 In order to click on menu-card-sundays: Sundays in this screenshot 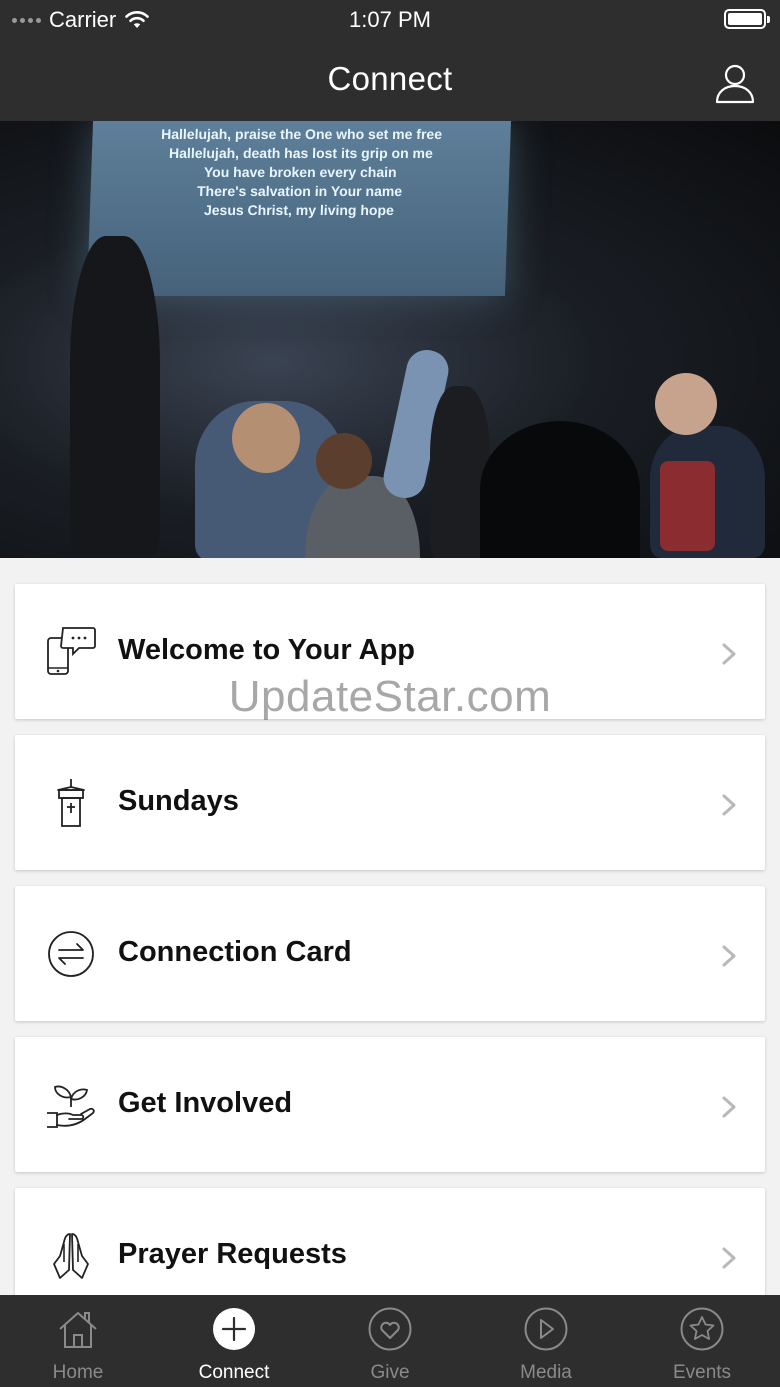, I will do `click(390, 802)`.